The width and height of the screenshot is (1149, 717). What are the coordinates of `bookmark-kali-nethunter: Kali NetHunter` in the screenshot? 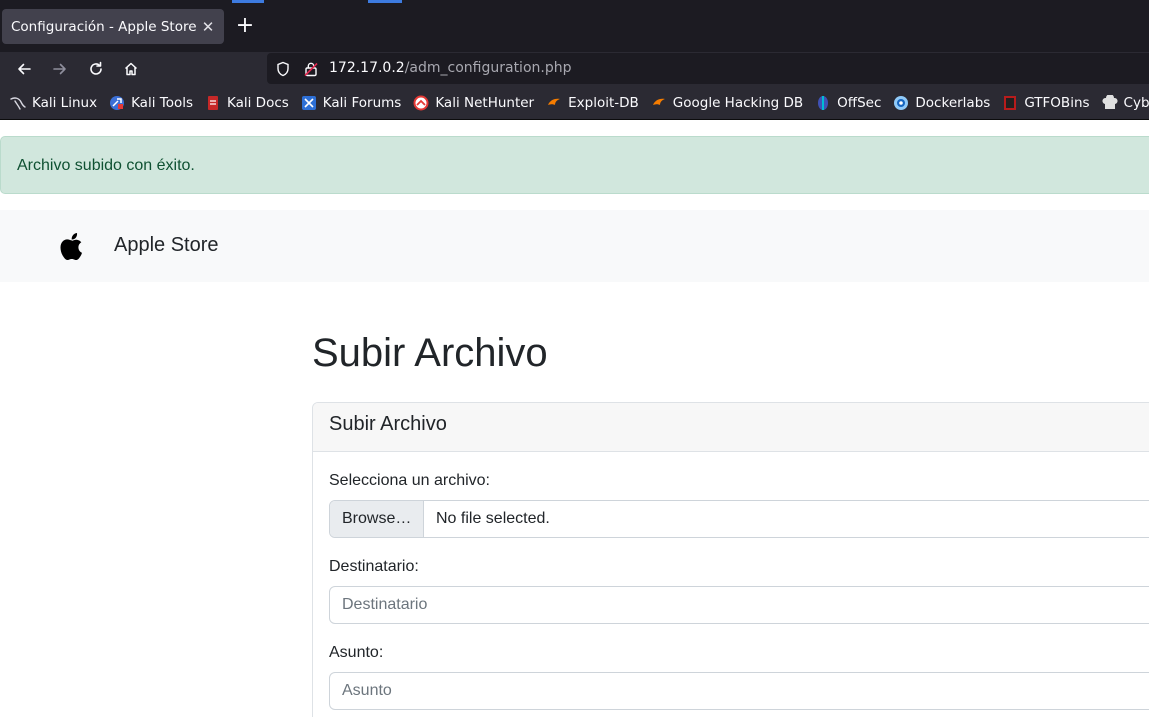 It's located at (473, 103).